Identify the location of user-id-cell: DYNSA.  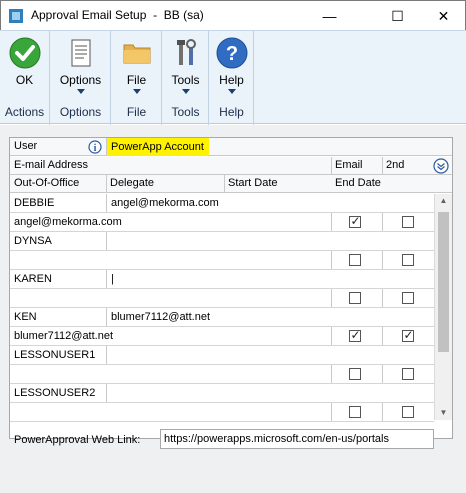
(33, 241).